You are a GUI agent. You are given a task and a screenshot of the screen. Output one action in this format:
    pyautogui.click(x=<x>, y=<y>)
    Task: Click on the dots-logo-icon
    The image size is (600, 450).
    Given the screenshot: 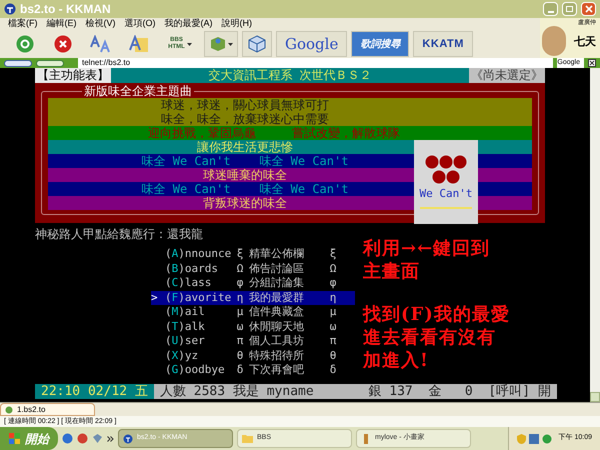 What is the action you would take?
    pyautogui.click(x=446, y=170)
    